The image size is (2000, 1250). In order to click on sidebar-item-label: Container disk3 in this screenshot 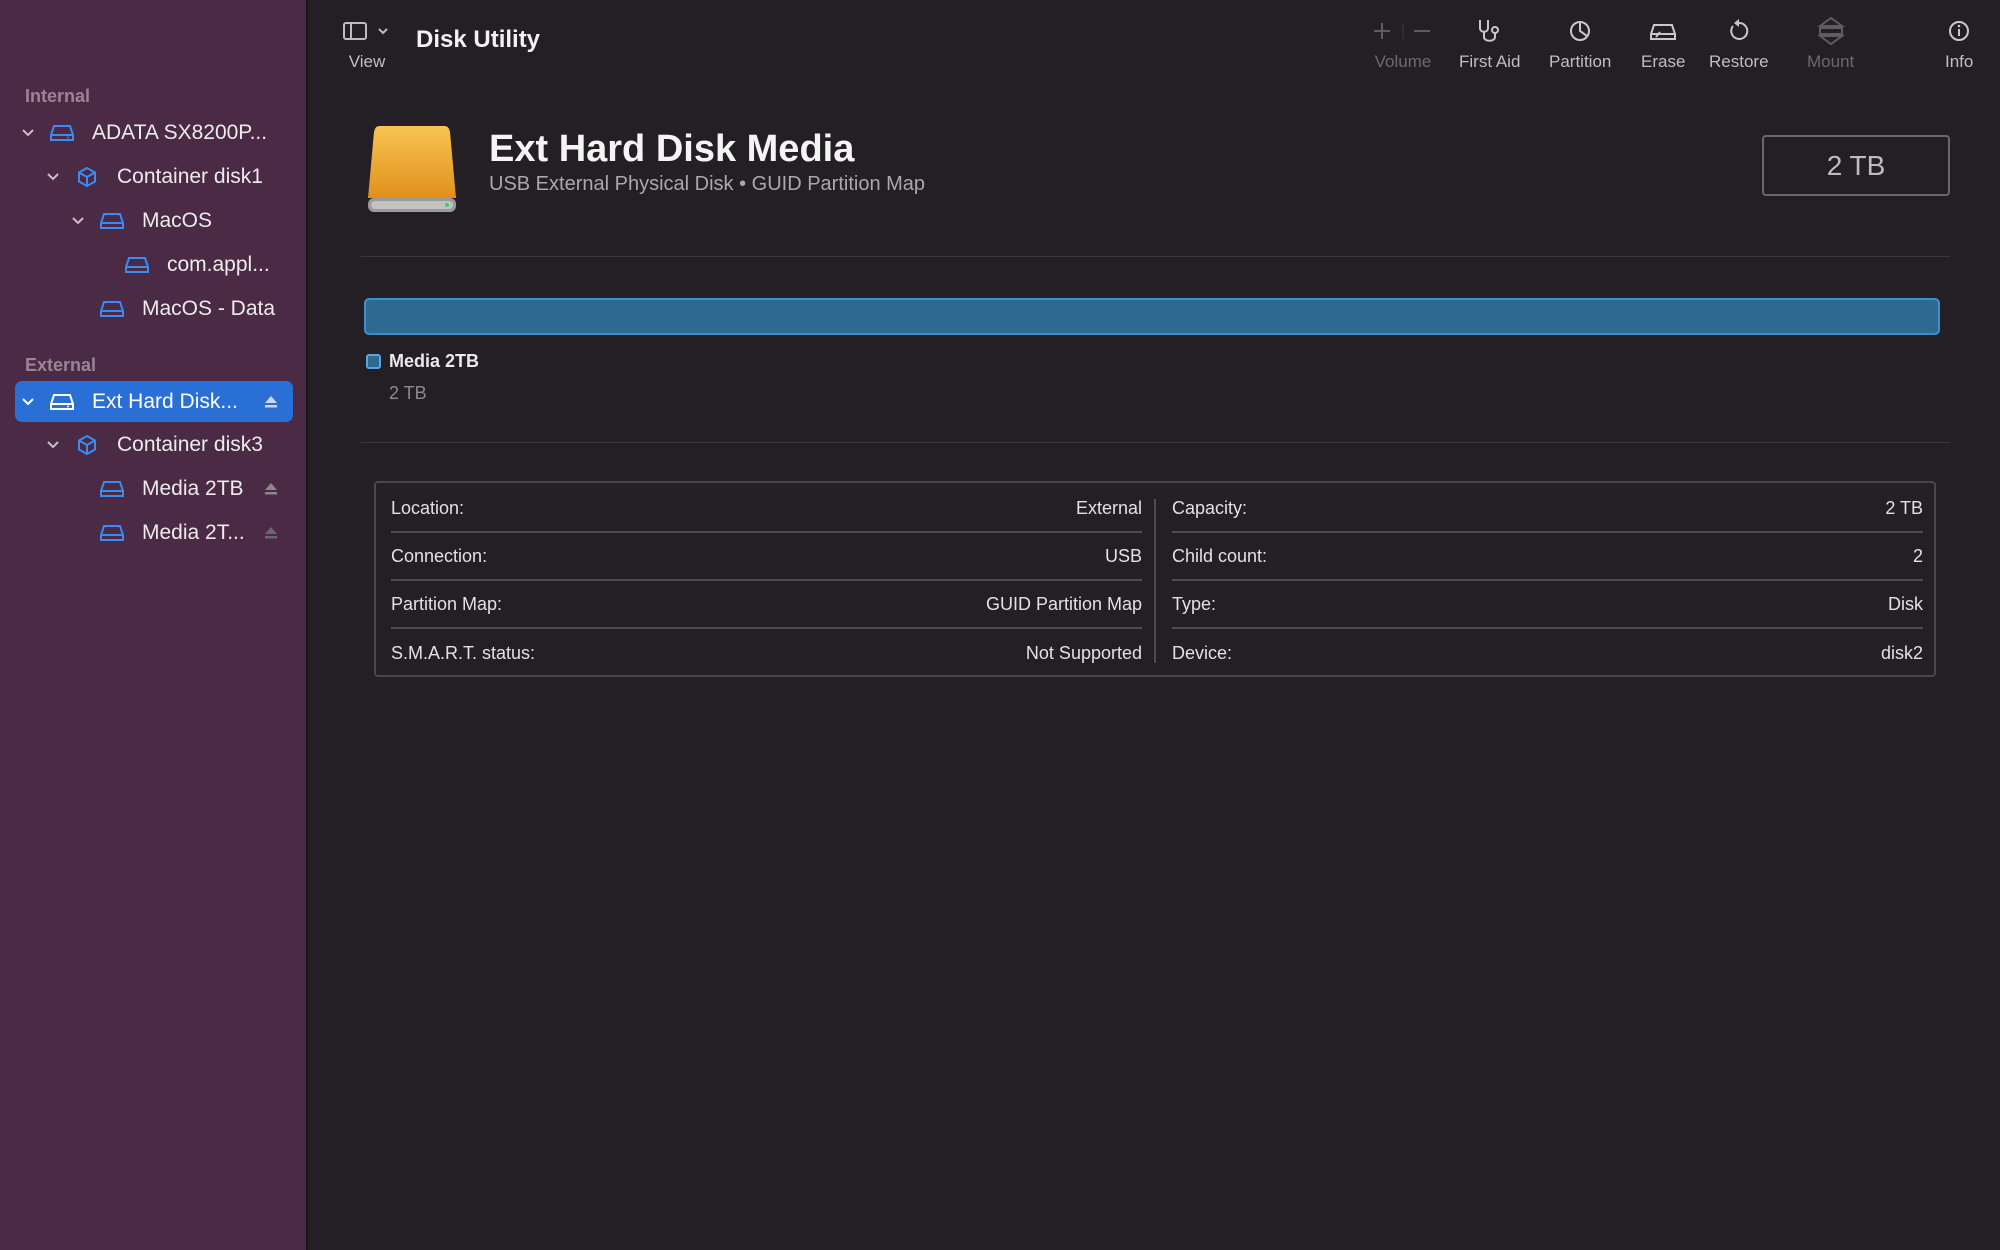, I will do `click(190, 444)`.